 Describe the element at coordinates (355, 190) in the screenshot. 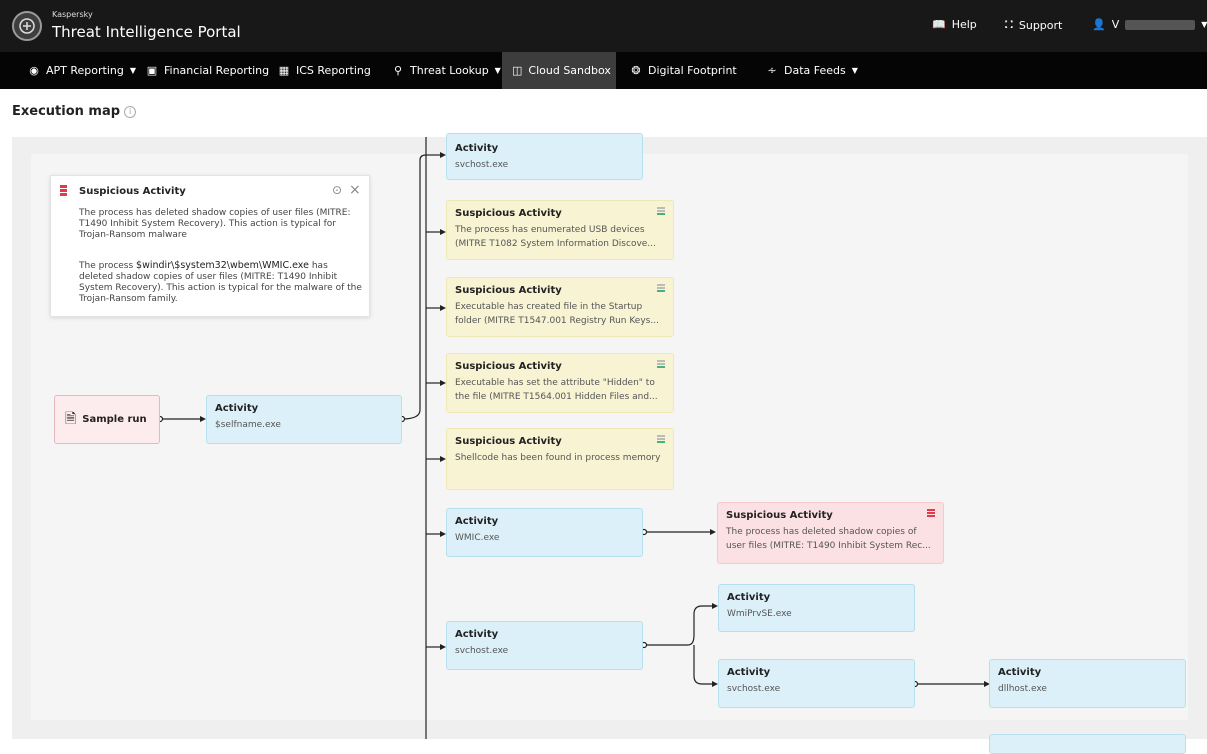

I see `close-icon: ×` at that location.